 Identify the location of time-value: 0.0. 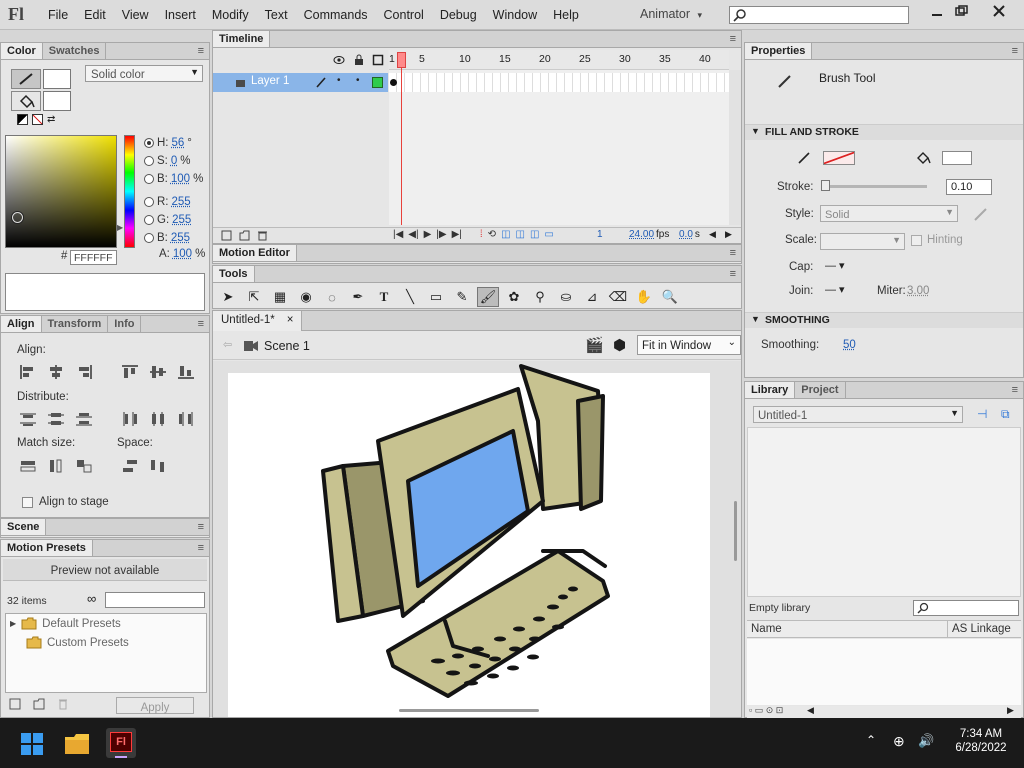
(686, 234).